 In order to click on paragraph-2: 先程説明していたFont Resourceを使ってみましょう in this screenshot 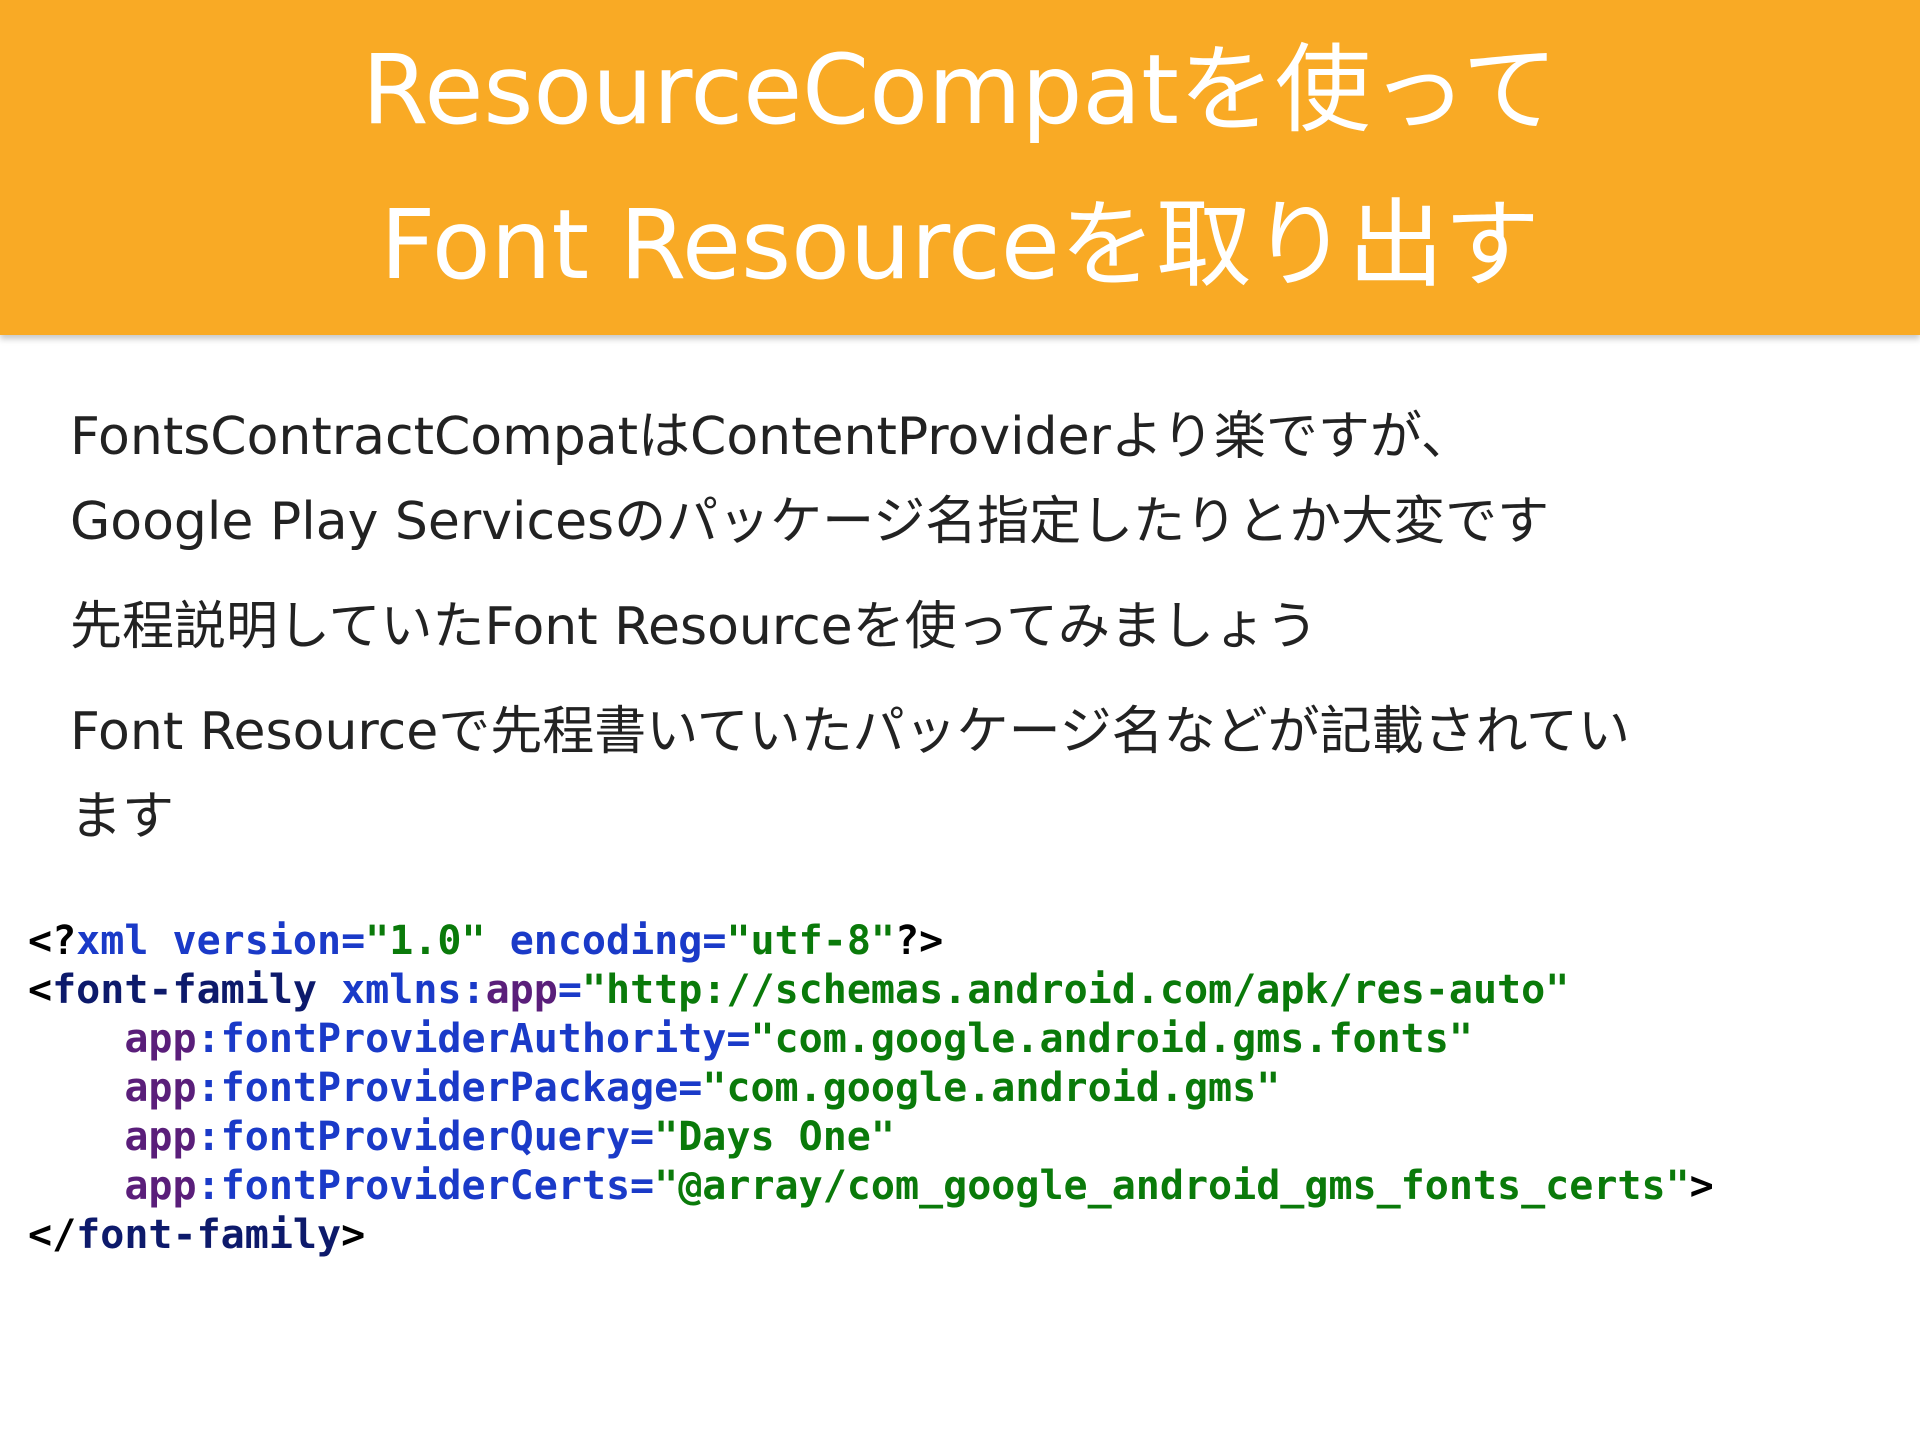, I will do `click(694, 627)`.